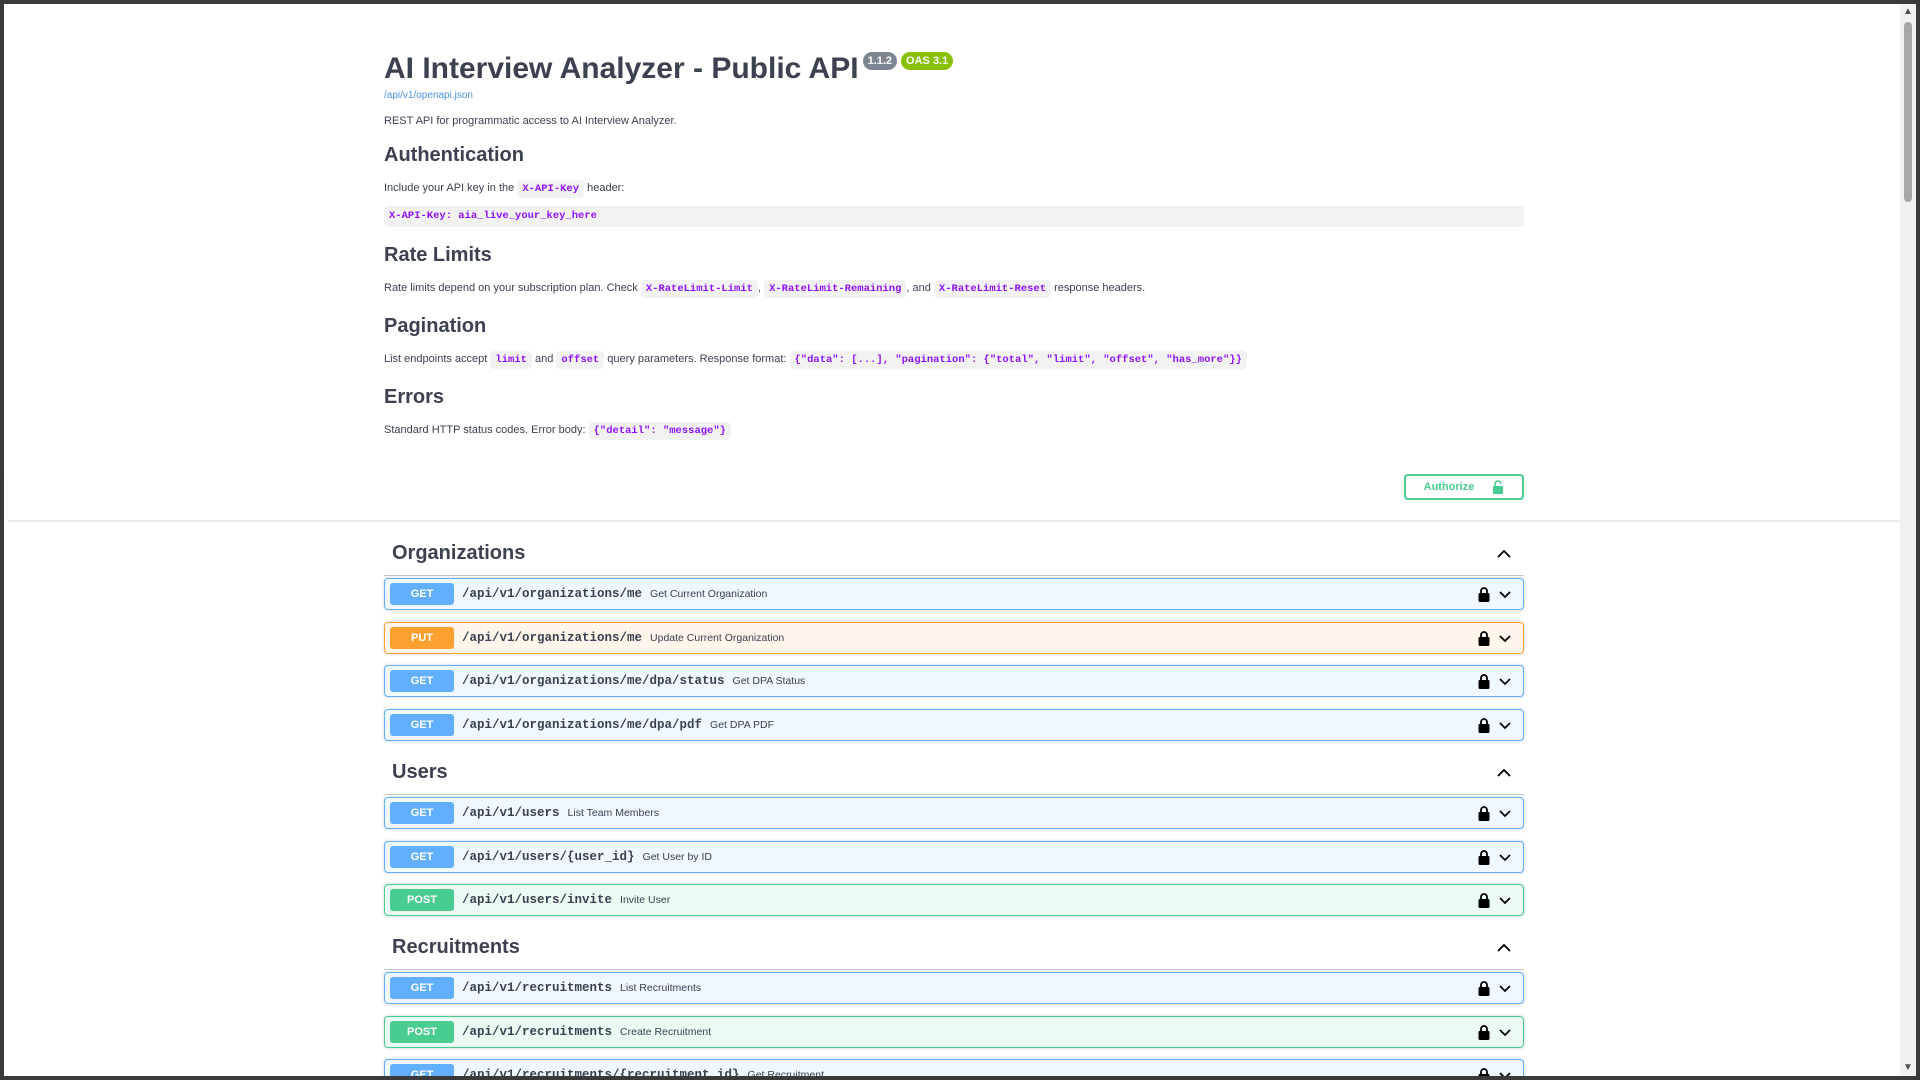 The image size is (1920, 1080). I want to click on vertical-scrollbar: ▲ ▼, so click(1908, 540).